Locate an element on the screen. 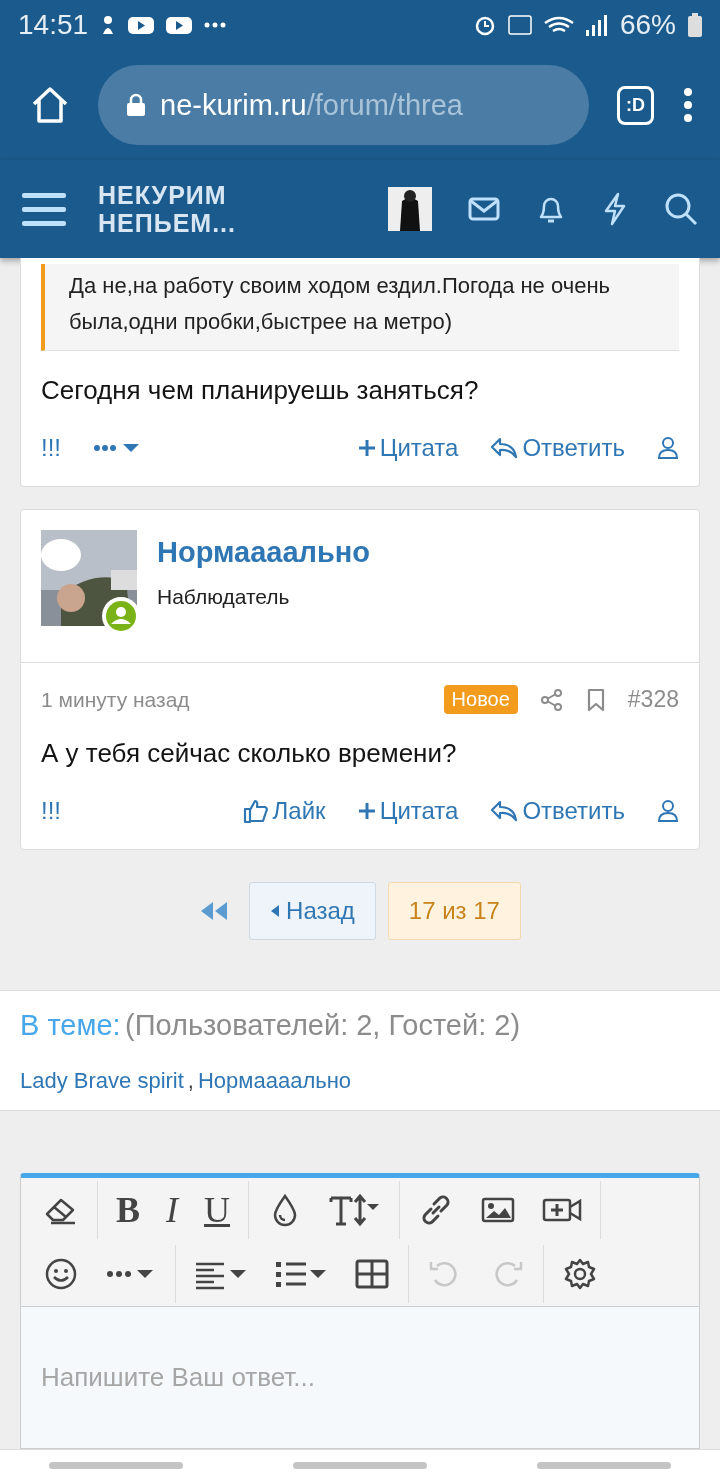 This screenshot has width=720, height=1480. more-dropdown-icon is located at coordinates (117, 448).